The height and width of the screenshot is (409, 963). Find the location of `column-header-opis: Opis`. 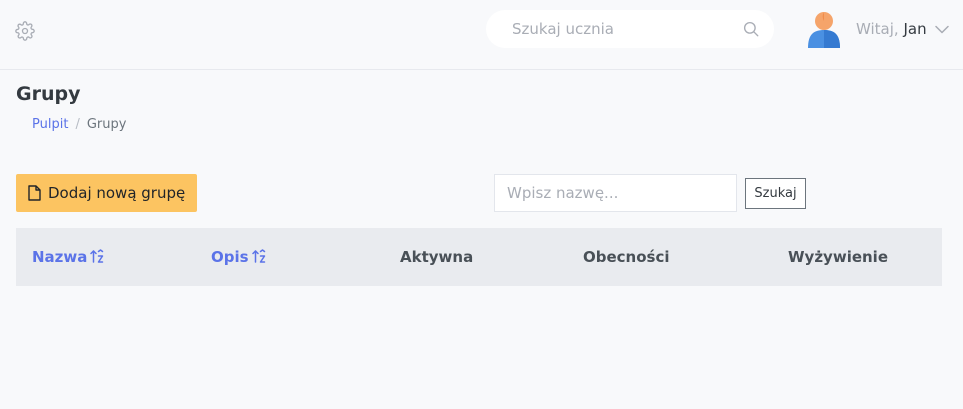

column-header-opis: Opis is located at coordinates (238, 257).